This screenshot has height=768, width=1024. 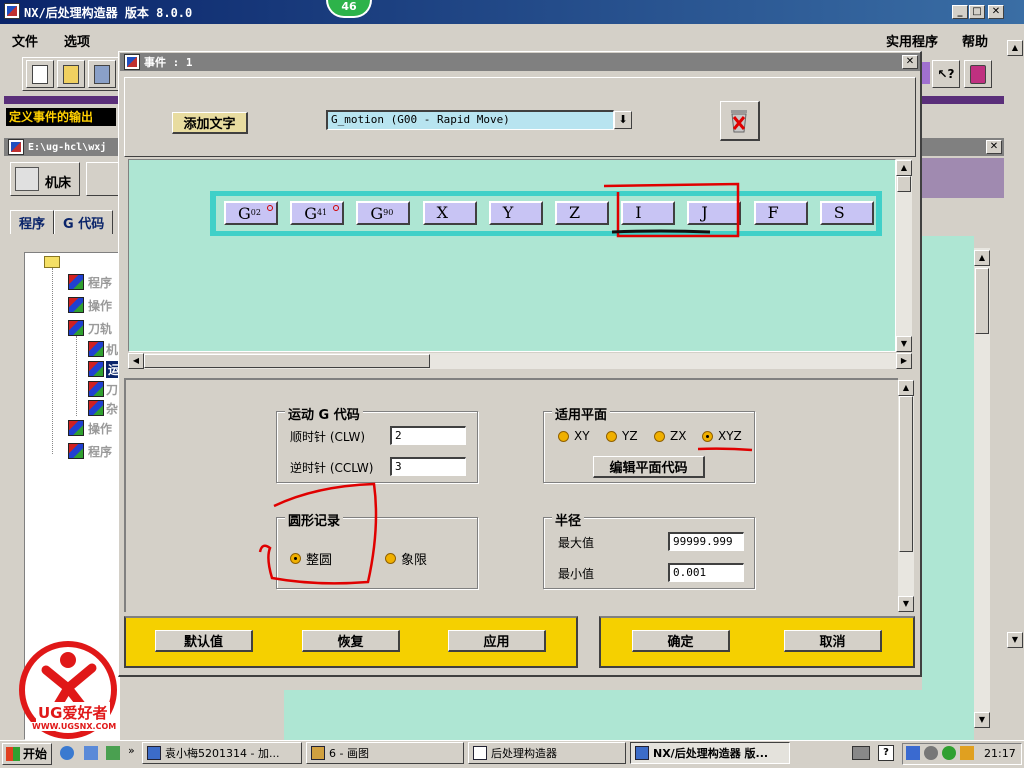 I want to click on context-help-icon: ↖?, so click(x=946, y=74).